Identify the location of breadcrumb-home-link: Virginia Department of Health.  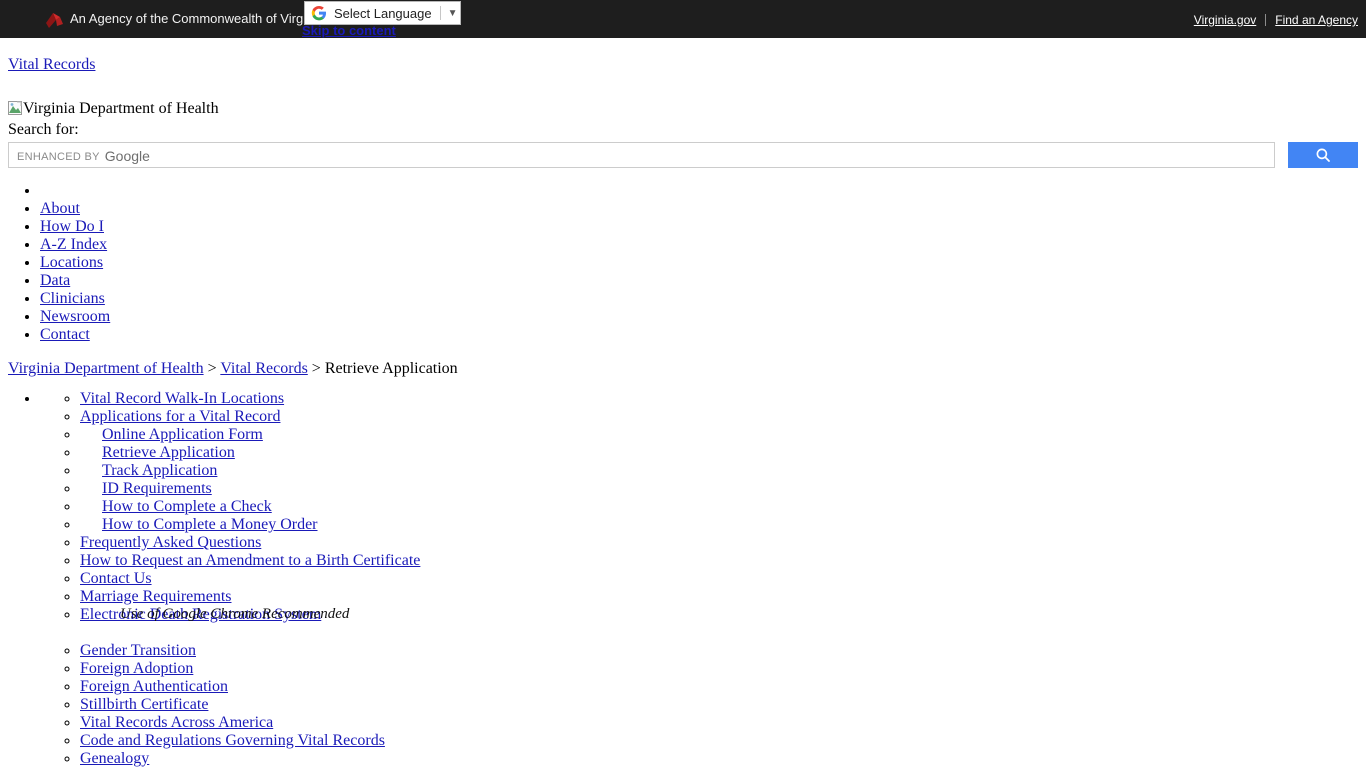
(106, 368).